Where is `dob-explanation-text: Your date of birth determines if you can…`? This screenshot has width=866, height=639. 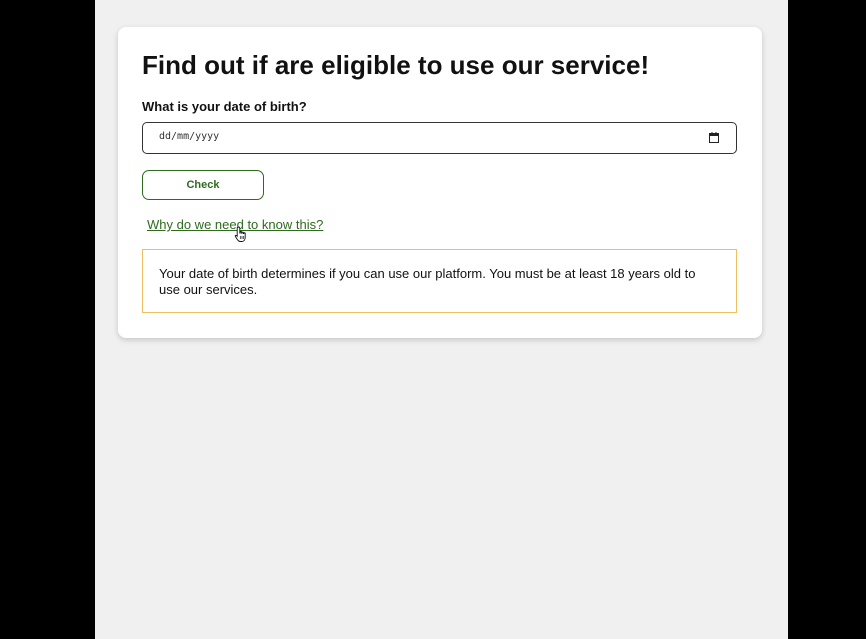
dob-explanation-text: Your date of birth determines if you can… is located at coordinates (427, 281).